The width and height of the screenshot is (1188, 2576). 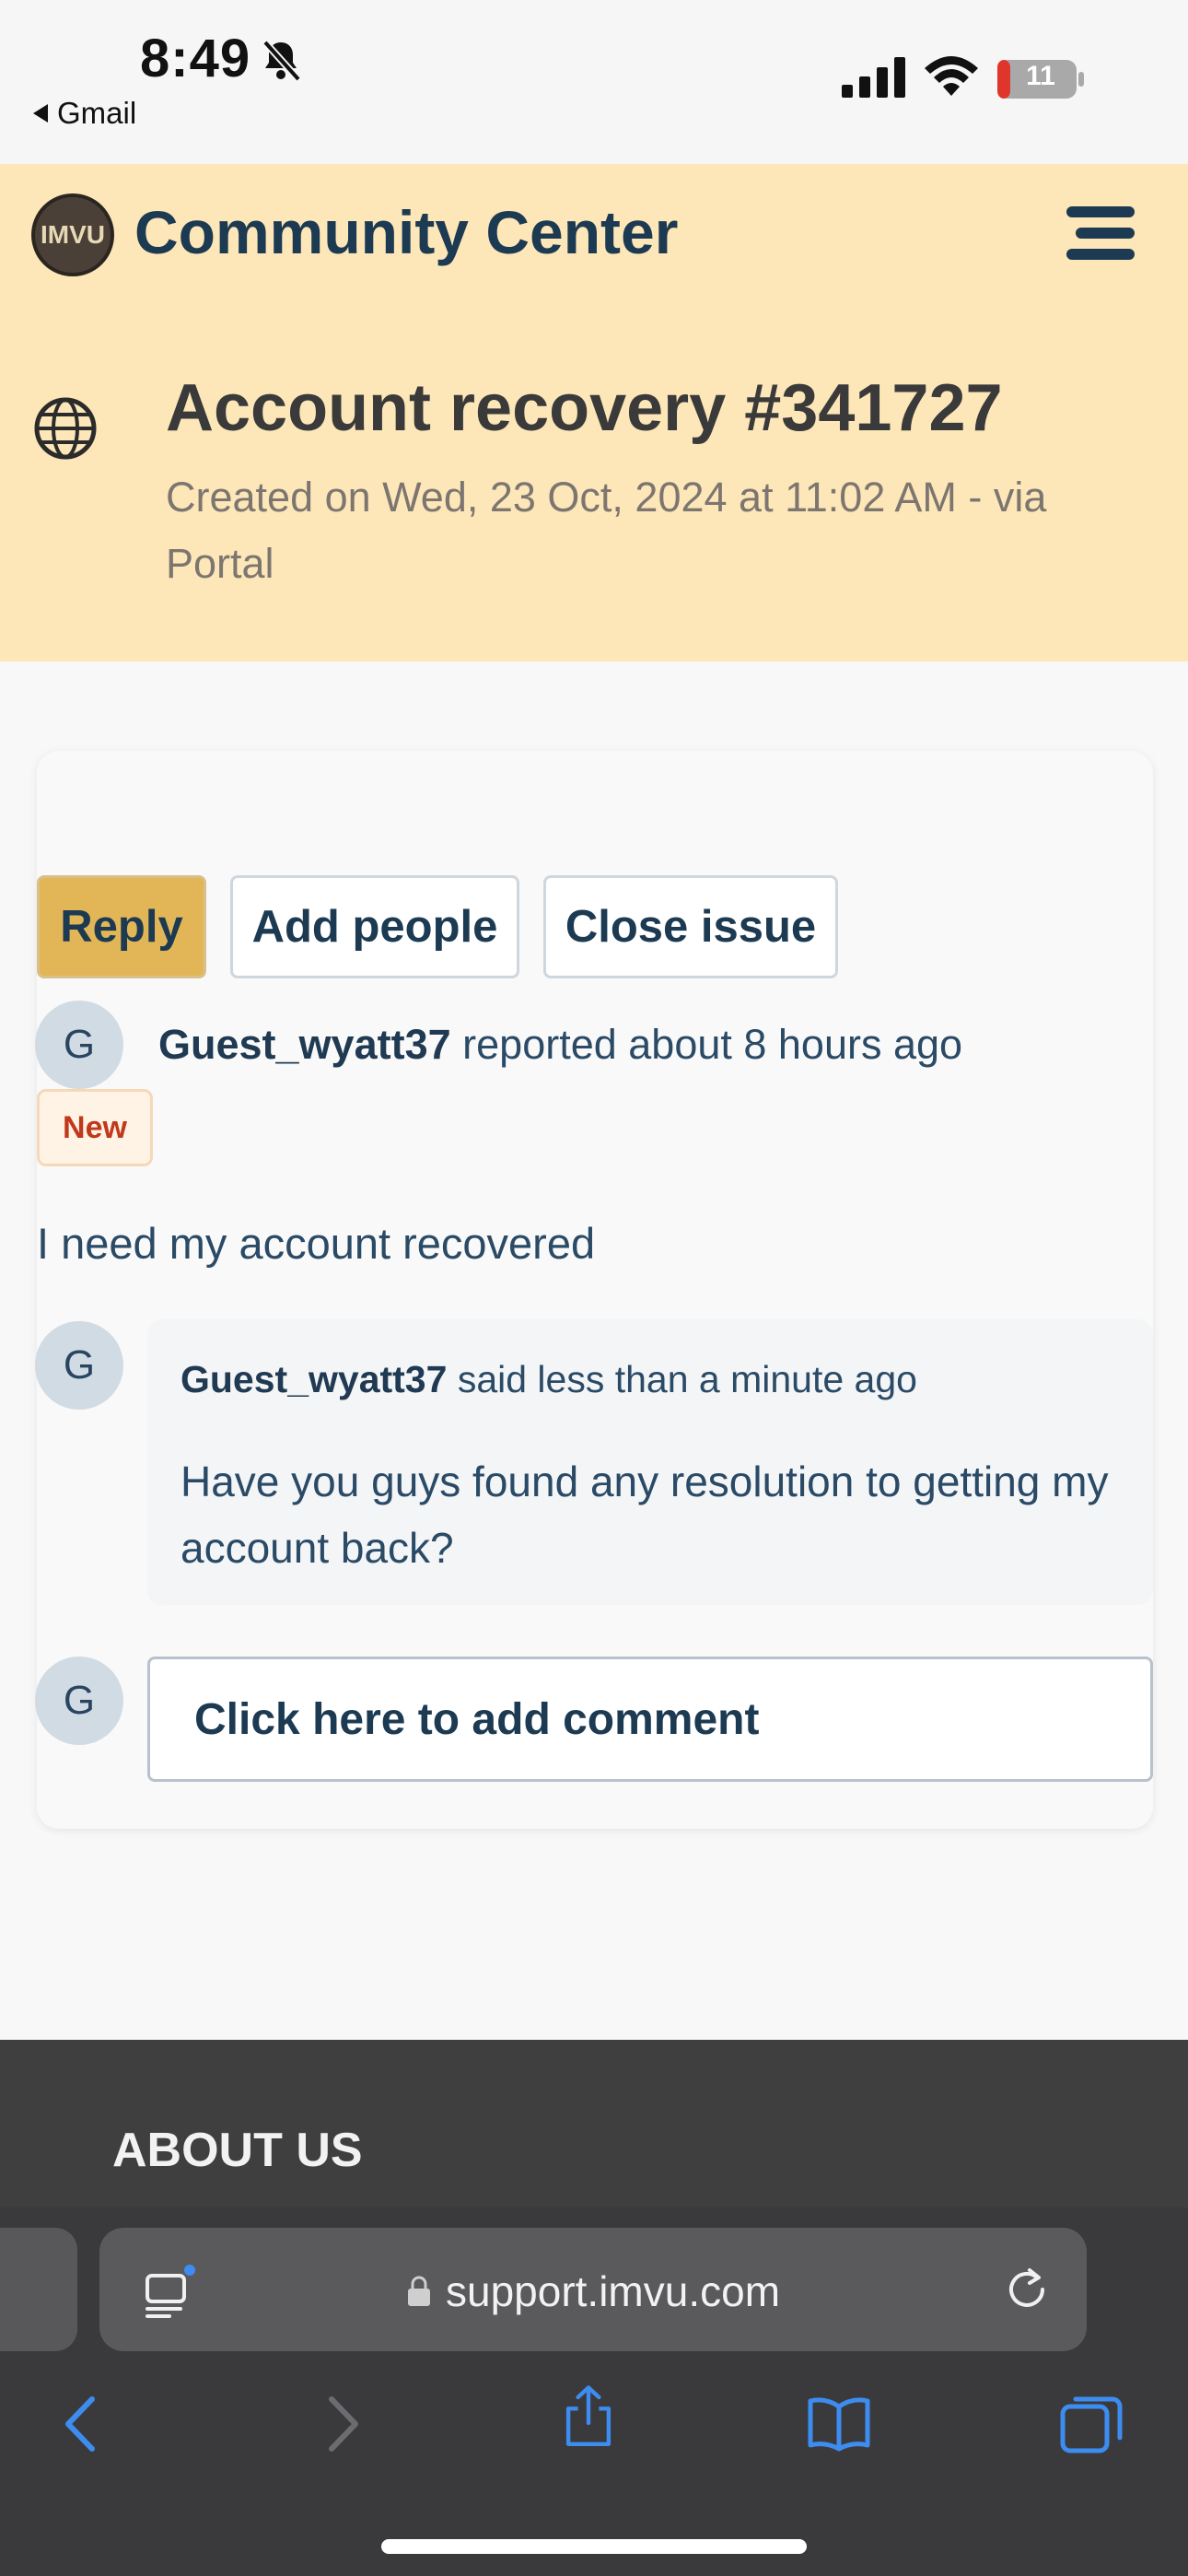 I want to click on previous-tab, so click(x=38, y=2289).